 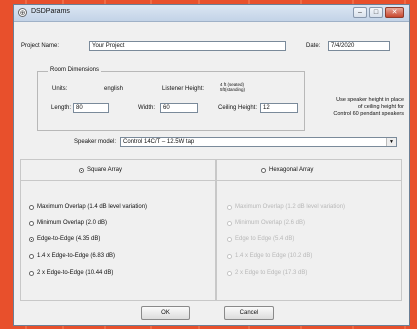 What do you see at coordinates (61, 108) in the screenshot?
I see `length-label: Length:` at bounding box center [61, 108].